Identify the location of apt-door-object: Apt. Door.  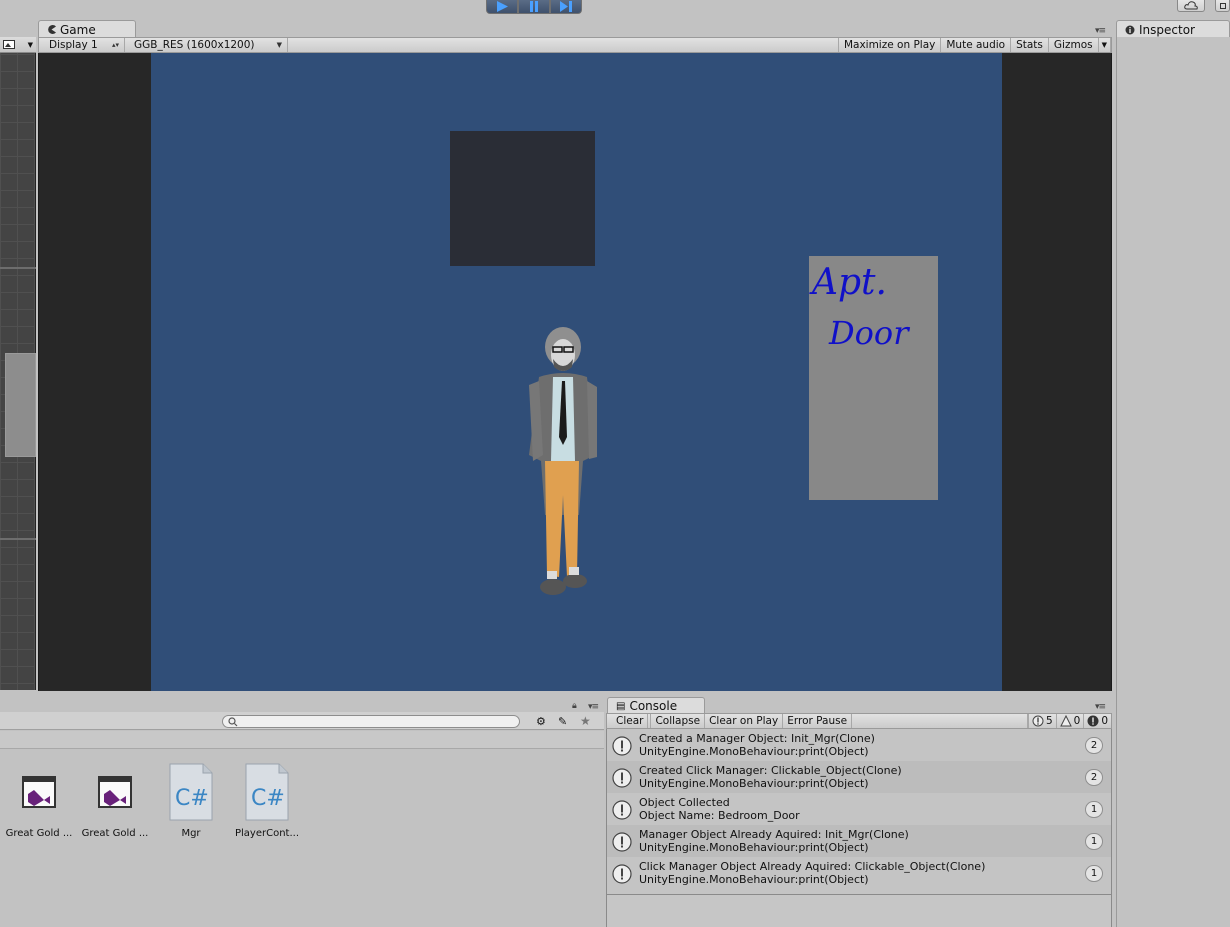
(873, 378).